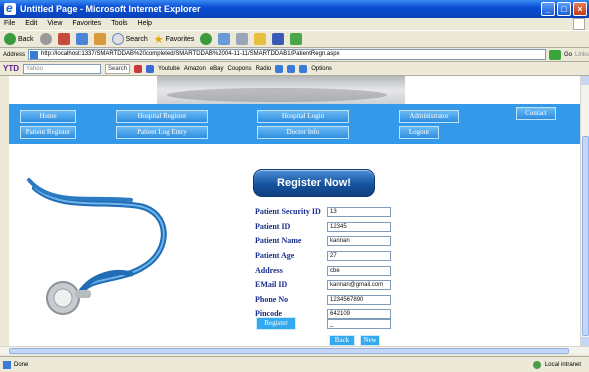 This screenshot has height=372, width=589. I want to click on register-button: Register, so click(276, 323).